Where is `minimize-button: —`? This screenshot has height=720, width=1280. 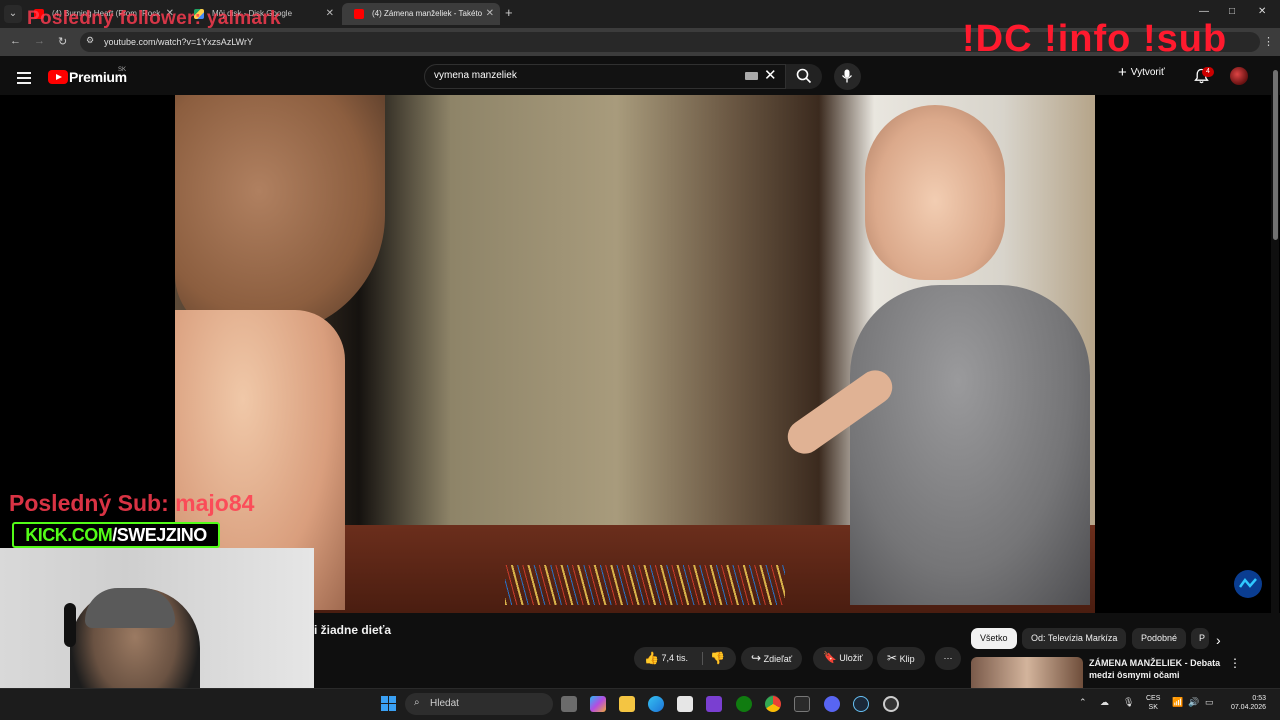
minimize-button: — is located at coordinates (1204, 11).